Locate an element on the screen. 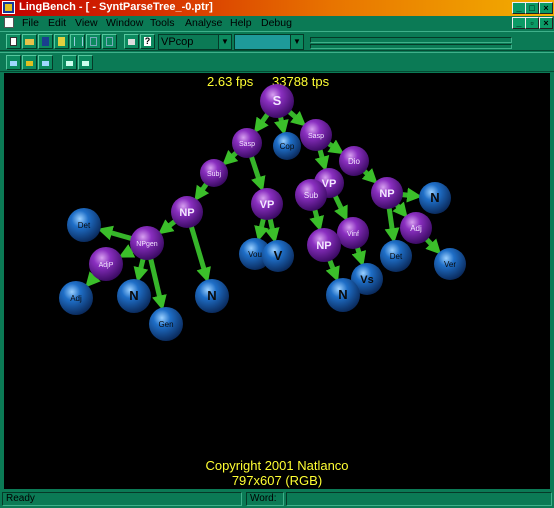 This screenshot has width=554, height=508. doc-minimize-button: _ is located at coordinates (519, 23).